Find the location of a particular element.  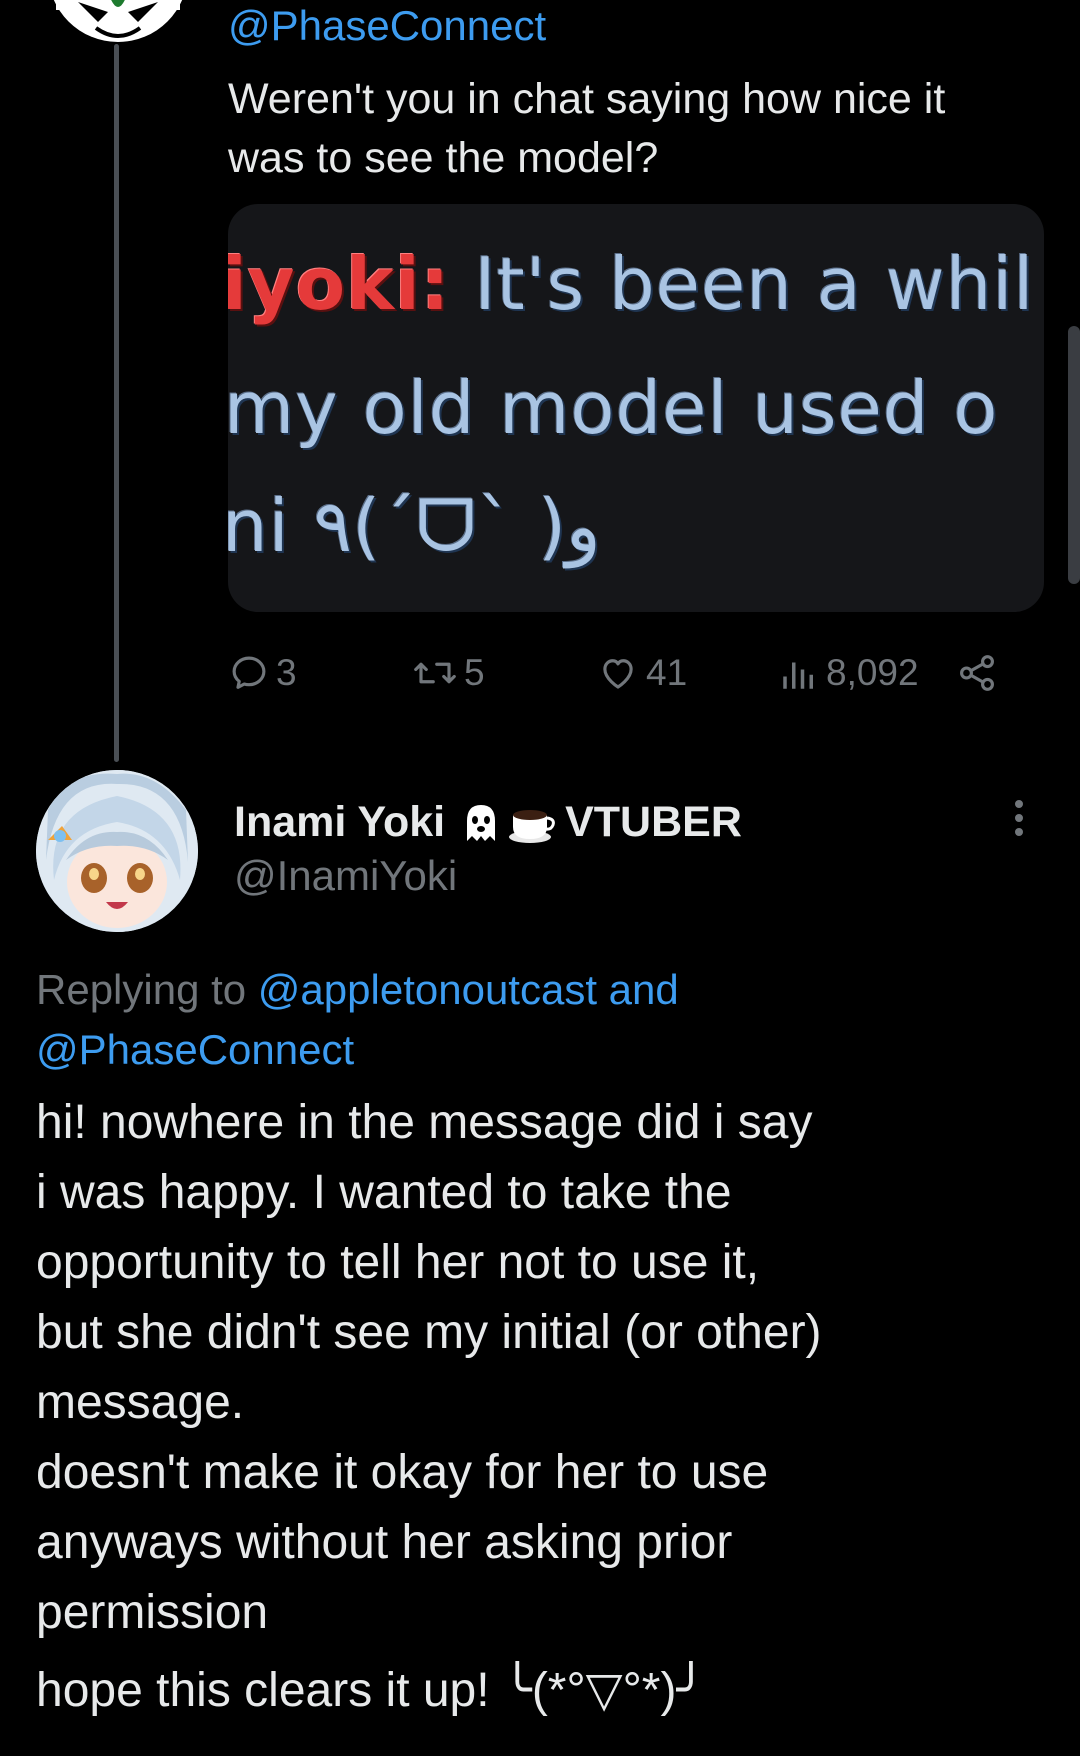

reply-text-line: but she didn't see my initial (or other) is located at coordinates (429, 1332).